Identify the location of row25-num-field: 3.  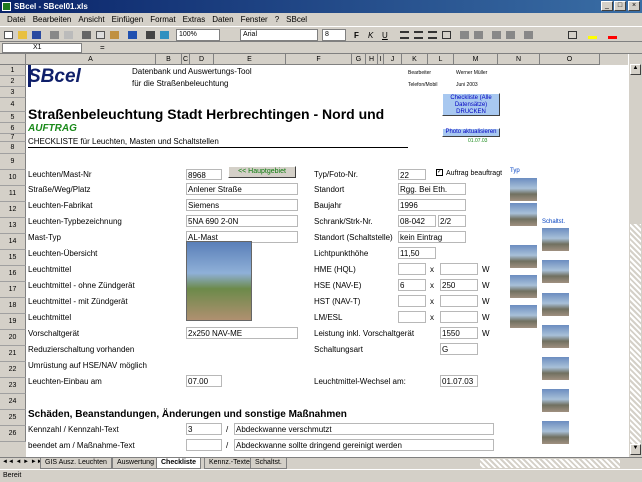
(204, 429).